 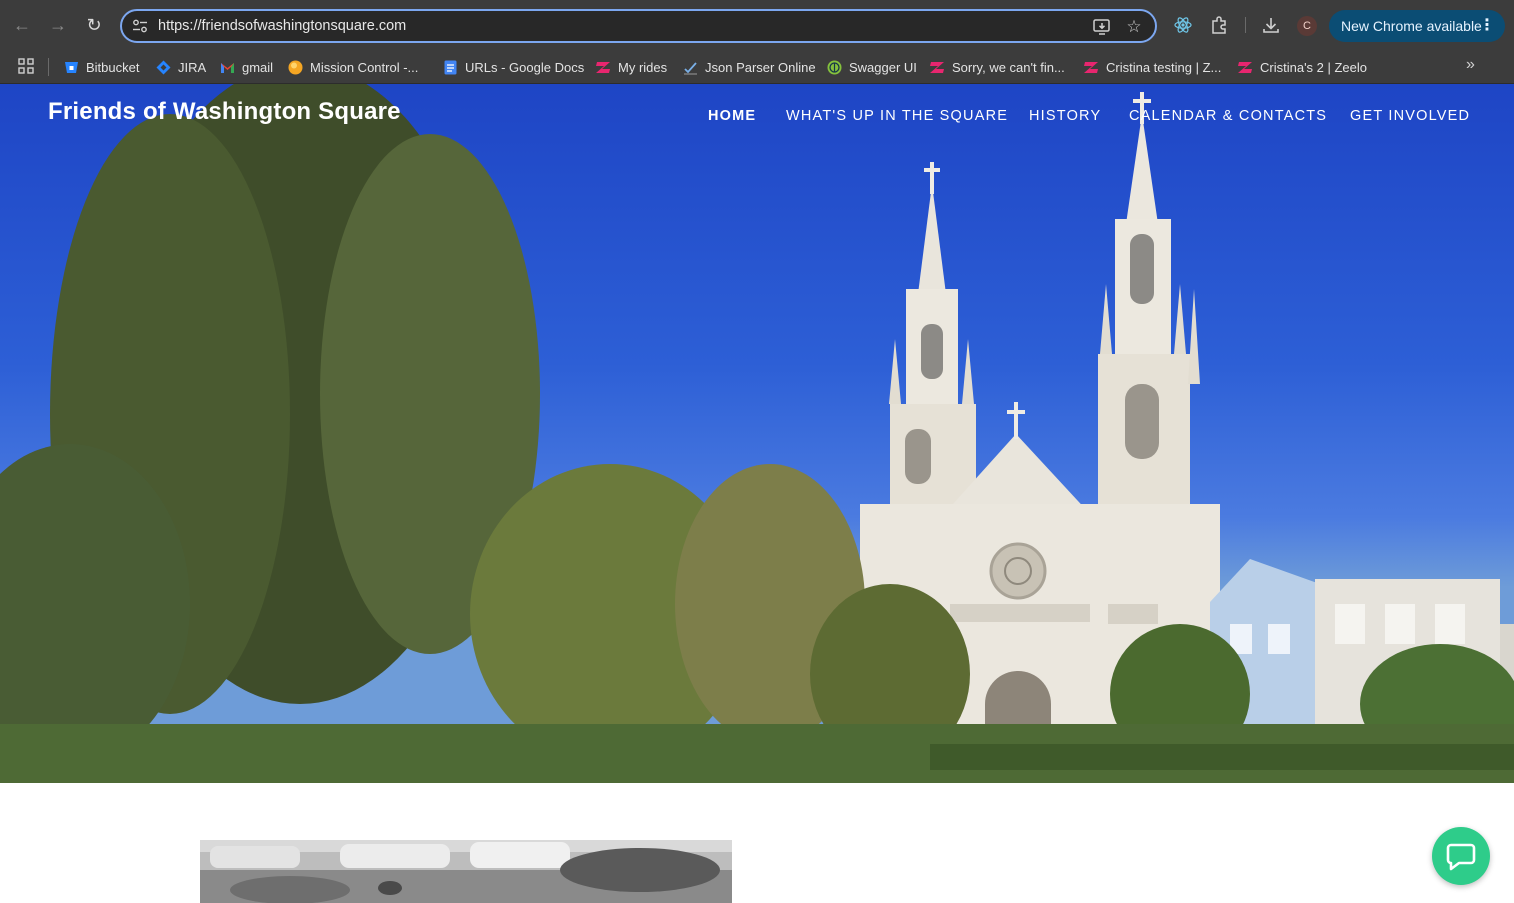 What do you see at coordinates (71, 67) in the screenshot?
I see `bitbucket-icon` at bounding box center [71, 67].